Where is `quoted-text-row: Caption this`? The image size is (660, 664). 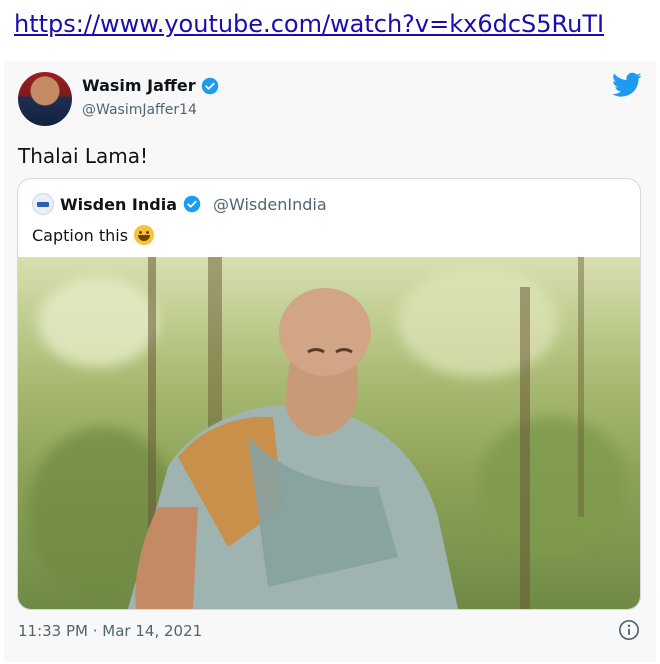 quoted-text-row: Caption this is located at coordinates (93, 235).